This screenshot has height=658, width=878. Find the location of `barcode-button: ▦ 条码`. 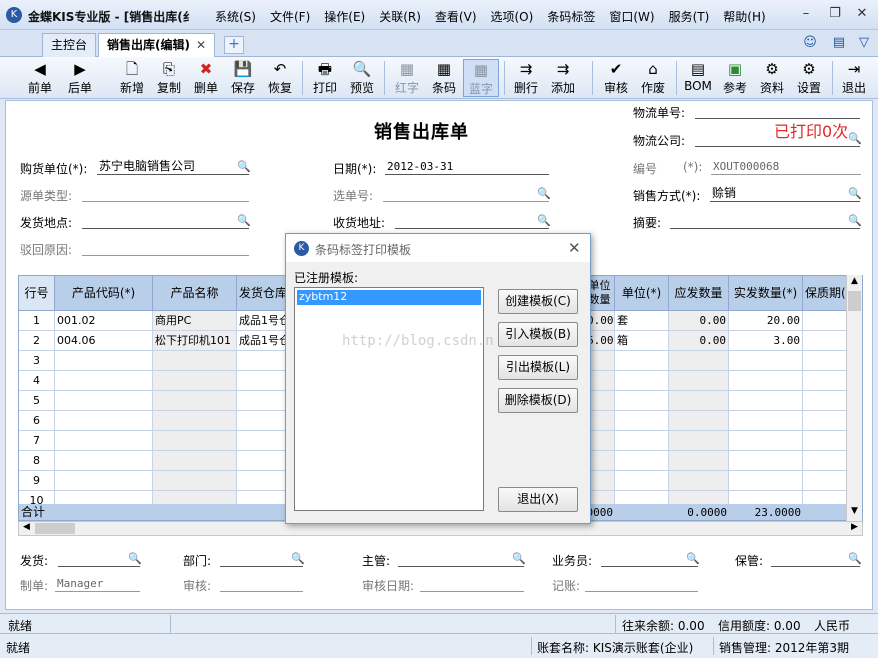

barcode-button: ▦ 条码 is located at coordinates (444, 78).